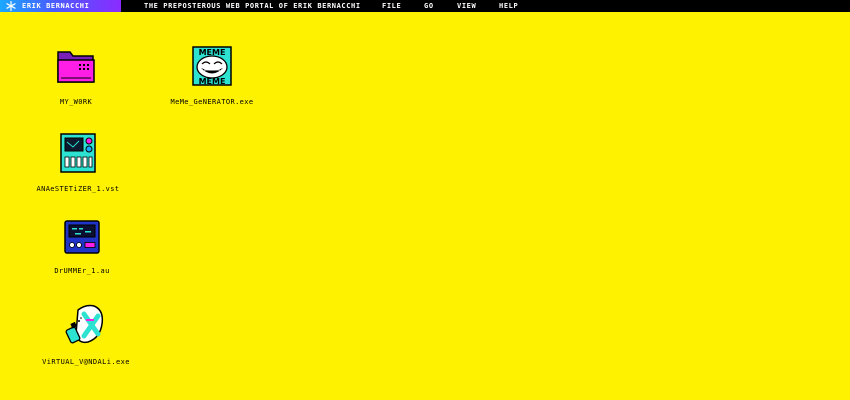 This screenshot has height=400, width=850. I want to click on desktop-icon-anaestetizer: ANAeSTETiZER_1.vst, so click(78, 163).